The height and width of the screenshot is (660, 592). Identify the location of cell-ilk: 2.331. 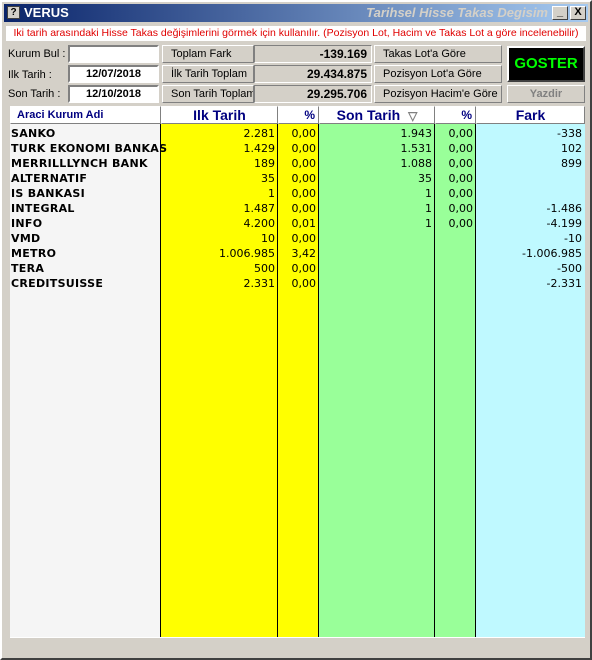
(259, 283).